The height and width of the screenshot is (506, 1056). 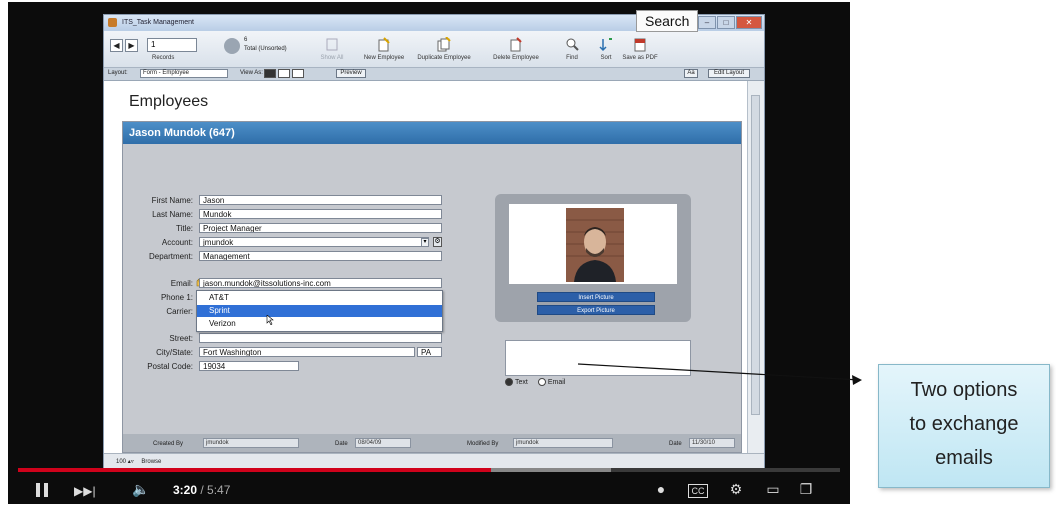 I want to click on record-header: Jason Mundok (647), so click(x=432, y=133).